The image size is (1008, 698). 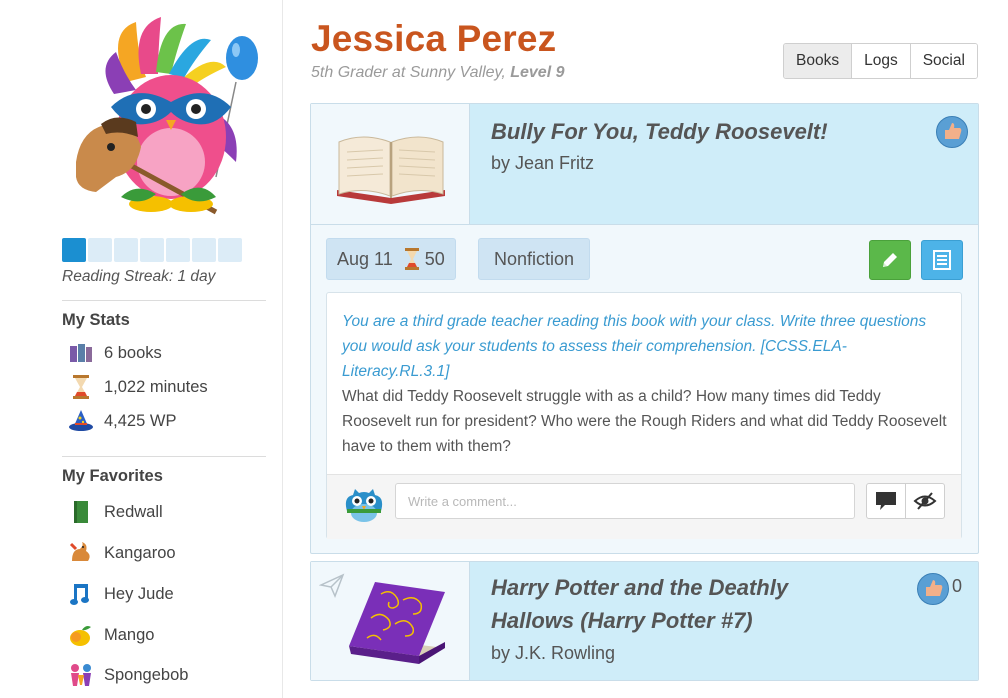 What do you see at coordinates (537, 72) in the screenshot?
I see `student-level: Level 9` at bounding box center [537, 72].